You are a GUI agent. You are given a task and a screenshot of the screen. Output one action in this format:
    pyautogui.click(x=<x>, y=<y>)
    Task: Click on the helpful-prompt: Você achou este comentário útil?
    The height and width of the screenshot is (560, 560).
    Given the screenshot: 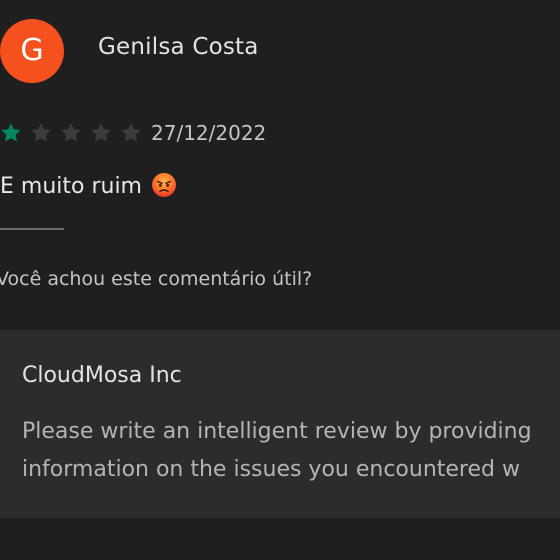 What is the action you would take?
    pyautogui.click(x=156, y=279)
    